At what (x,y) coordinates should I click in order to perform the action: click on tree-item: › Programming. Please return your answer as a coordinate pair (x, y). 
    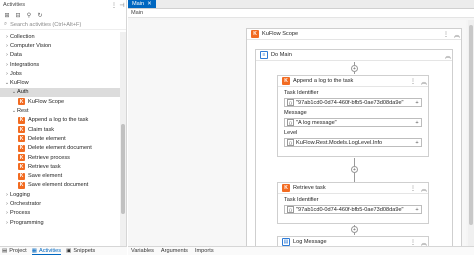
    Looking at the image, I should click on (60, 222).